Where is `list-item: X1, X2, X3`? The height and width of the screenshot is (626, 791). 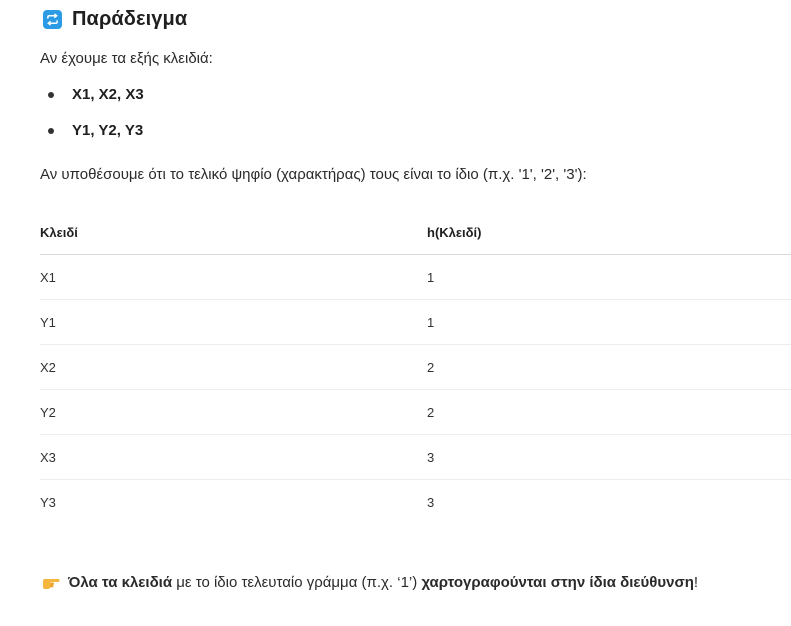 list-item: X1, X2, X3 is located at coordinates (92, 102).